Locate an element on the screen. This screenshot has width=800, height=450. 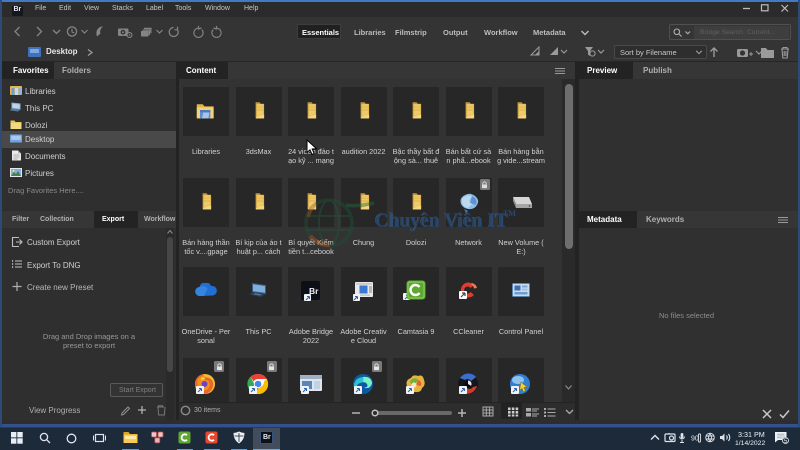
svg-text: 90 is located at coordinates (695, 439).